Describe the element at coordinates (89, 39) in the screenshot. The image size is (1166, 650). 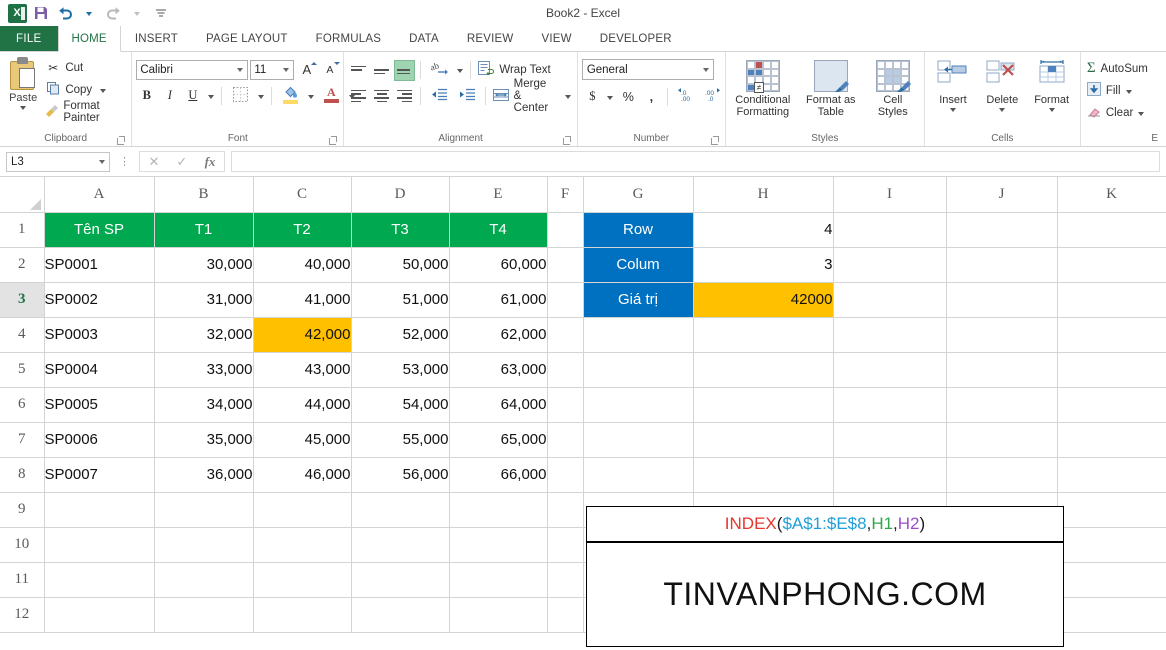
I see `tab-home: HOME` at that location.